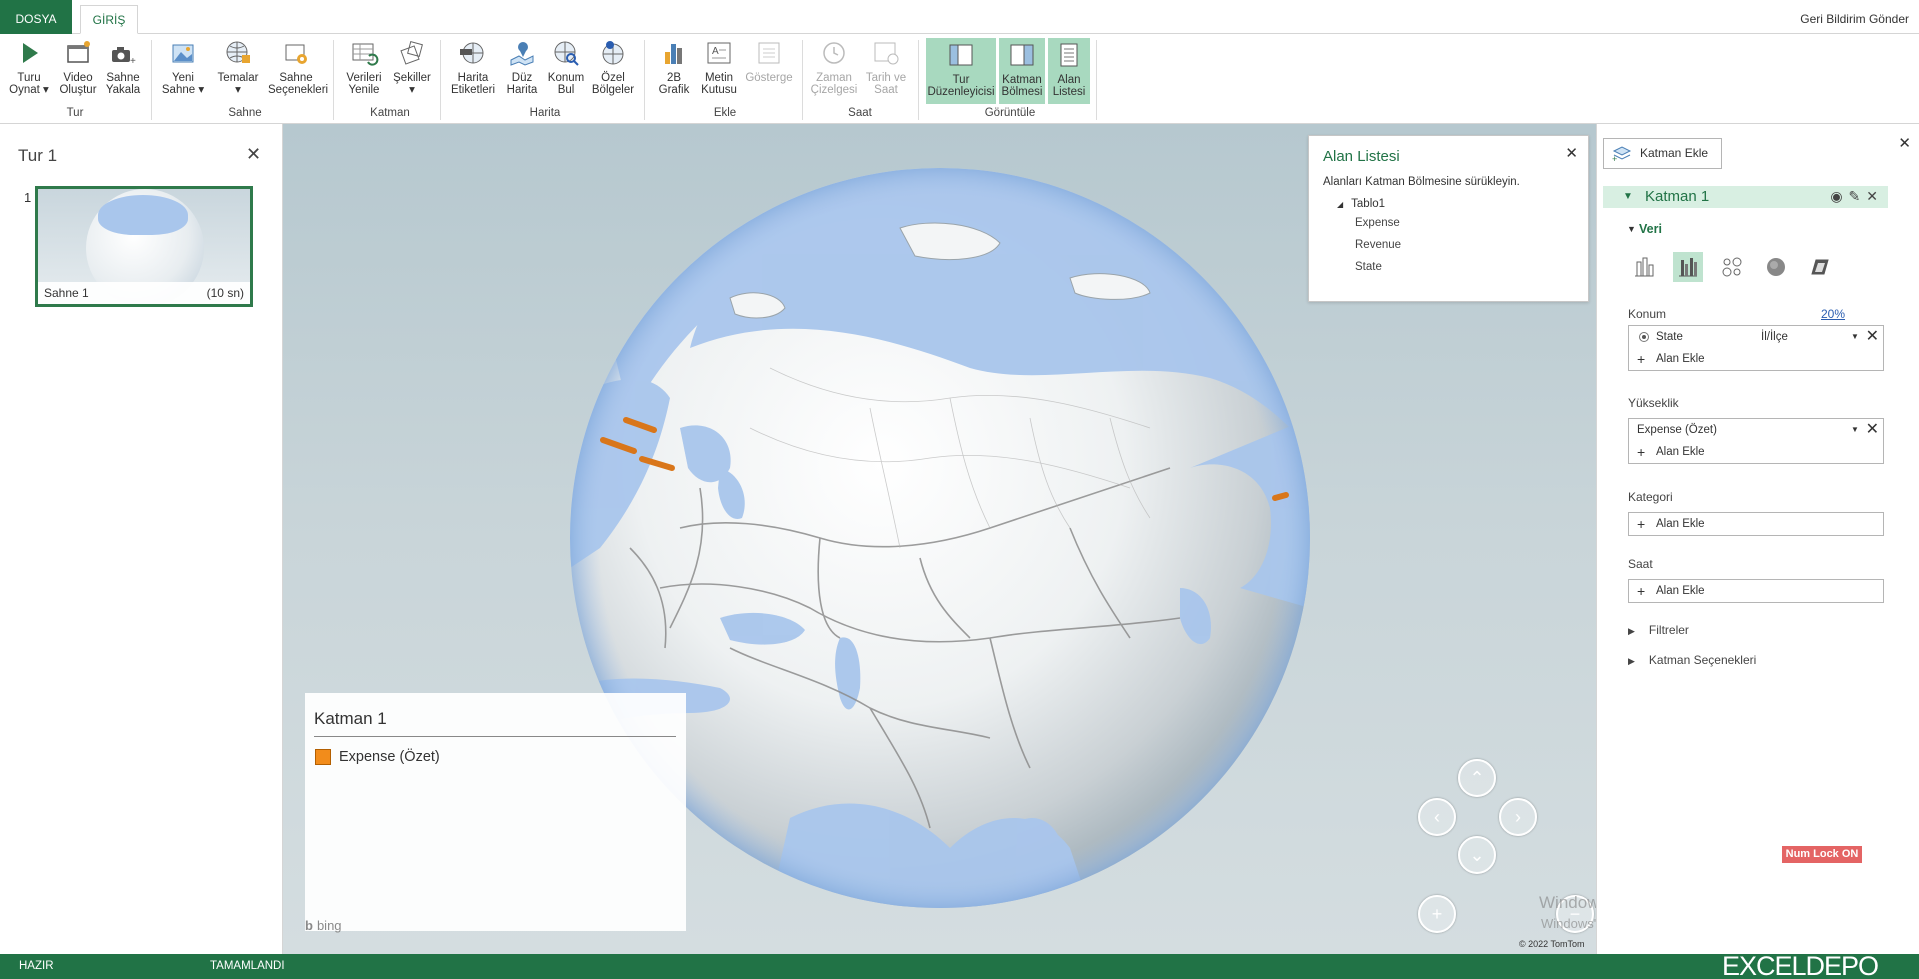  Describe the element at coordinates (715, 51) in the screenshot. I see `svg-text: A` at that location.